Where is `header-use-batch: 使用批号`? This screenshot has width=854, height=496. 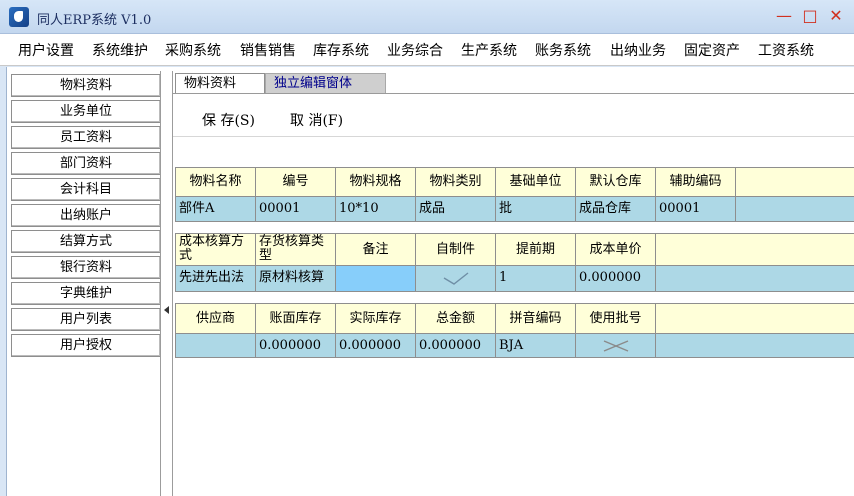
header-use-batch: 使用批号 is located at coordinates (616, 319).